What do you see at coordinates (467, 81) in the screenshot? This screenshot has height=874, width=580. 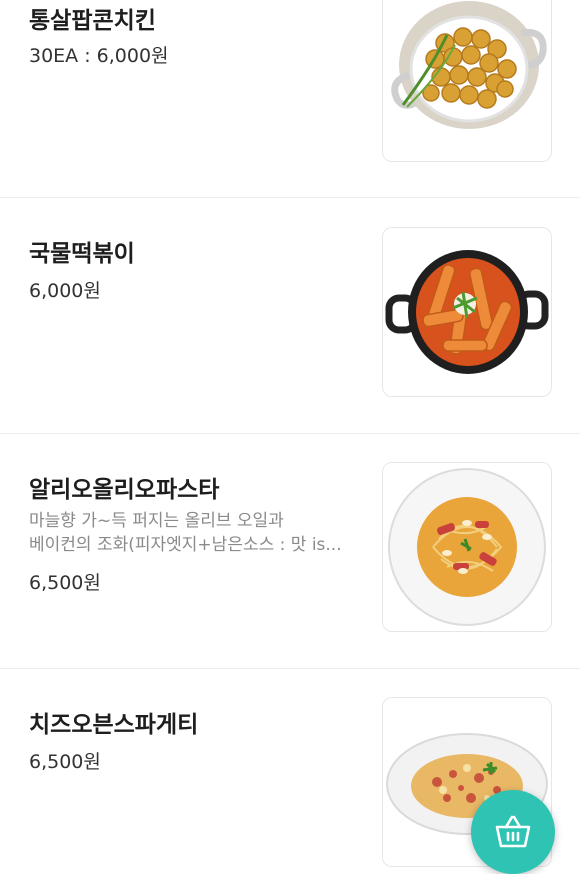 I see `popcorn-chicken-photo` at bounding box center [467, 81].